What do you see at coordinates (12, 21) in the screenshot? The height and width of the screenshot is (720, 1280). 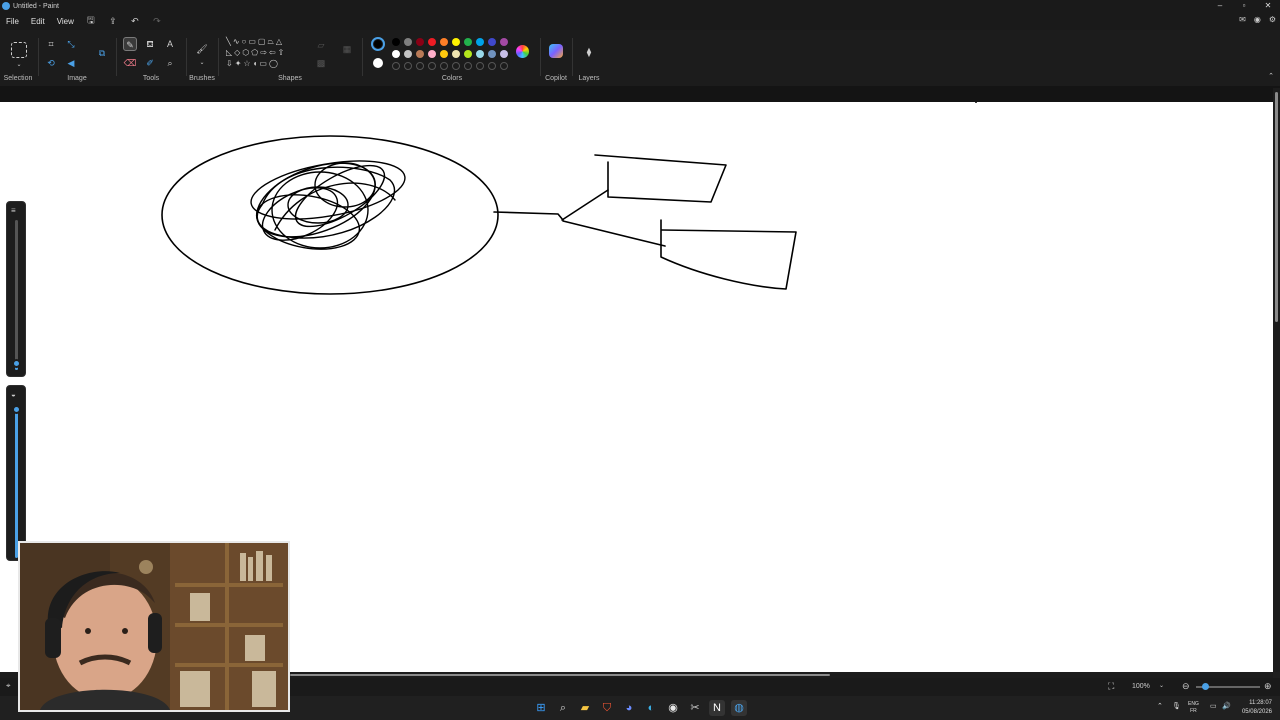 I see `menu-file: File` at bounding box center [12, 21].